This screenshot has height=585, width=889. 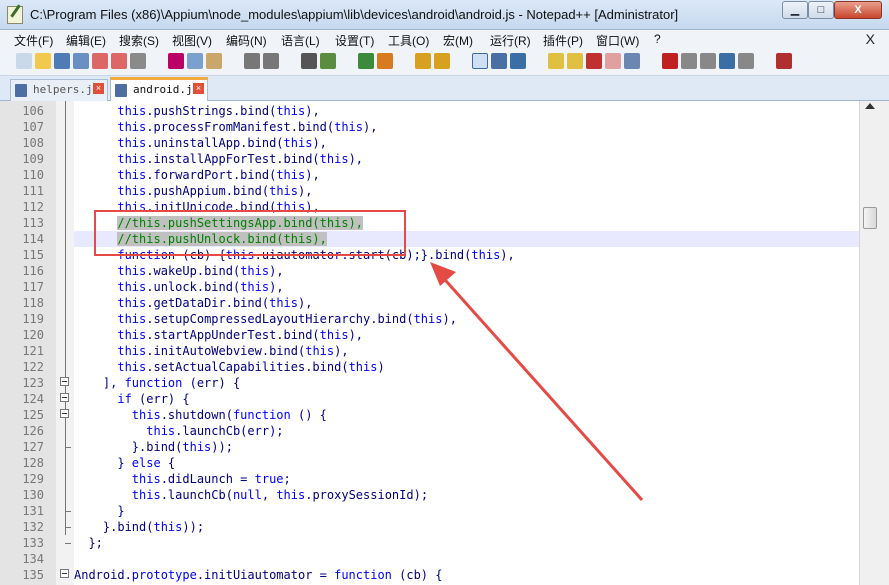 What do you see at coordinates (540, 386) in the screenshot?
I see `arrow-shaft` at bounding box center [540, 386].